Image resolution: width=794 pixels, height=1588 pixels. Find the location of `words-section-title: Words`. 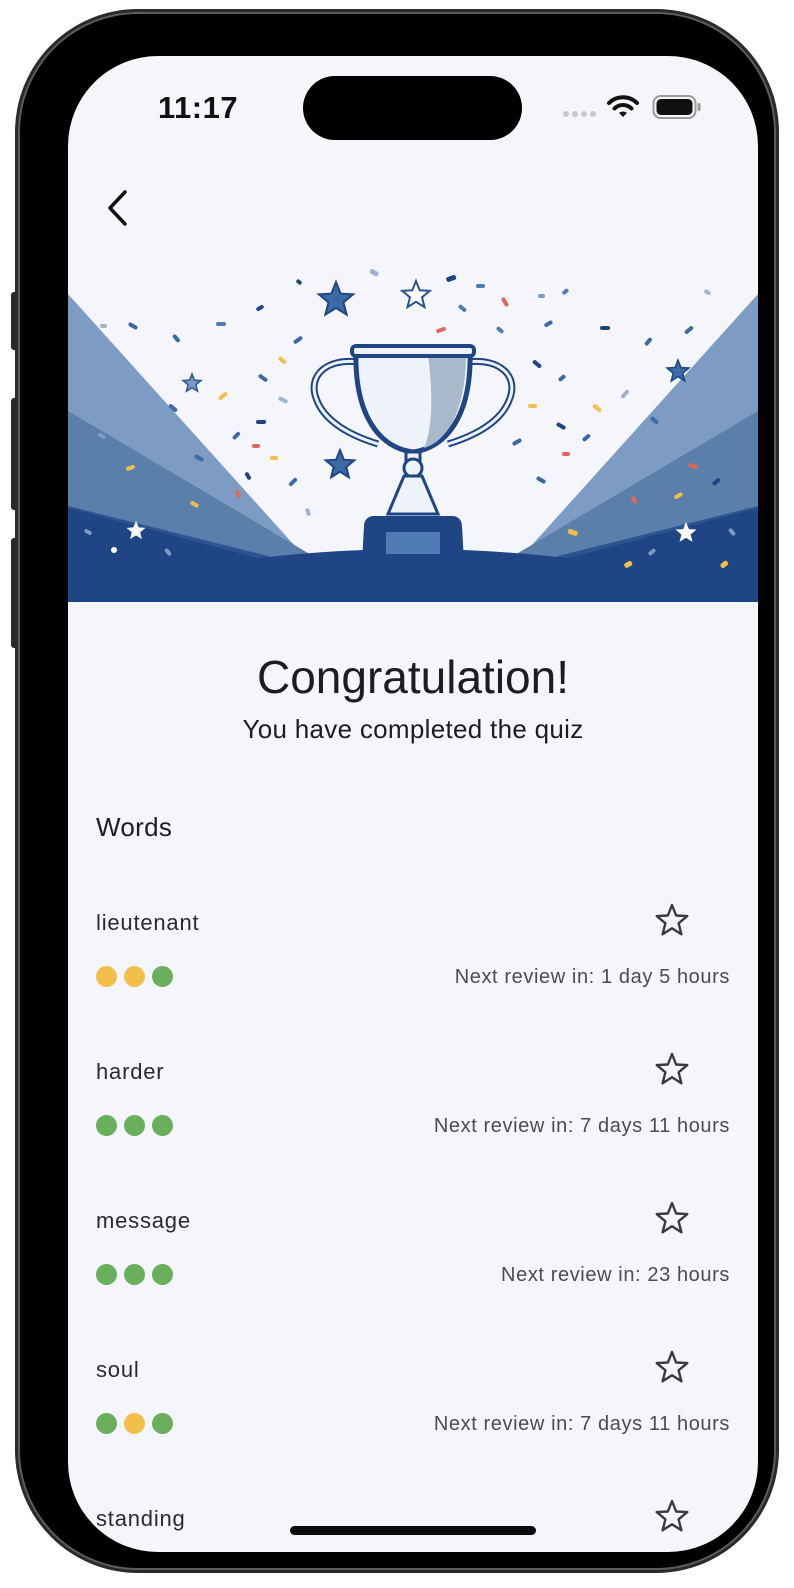

words-section-title: Words is located at coordinates (134, 827).